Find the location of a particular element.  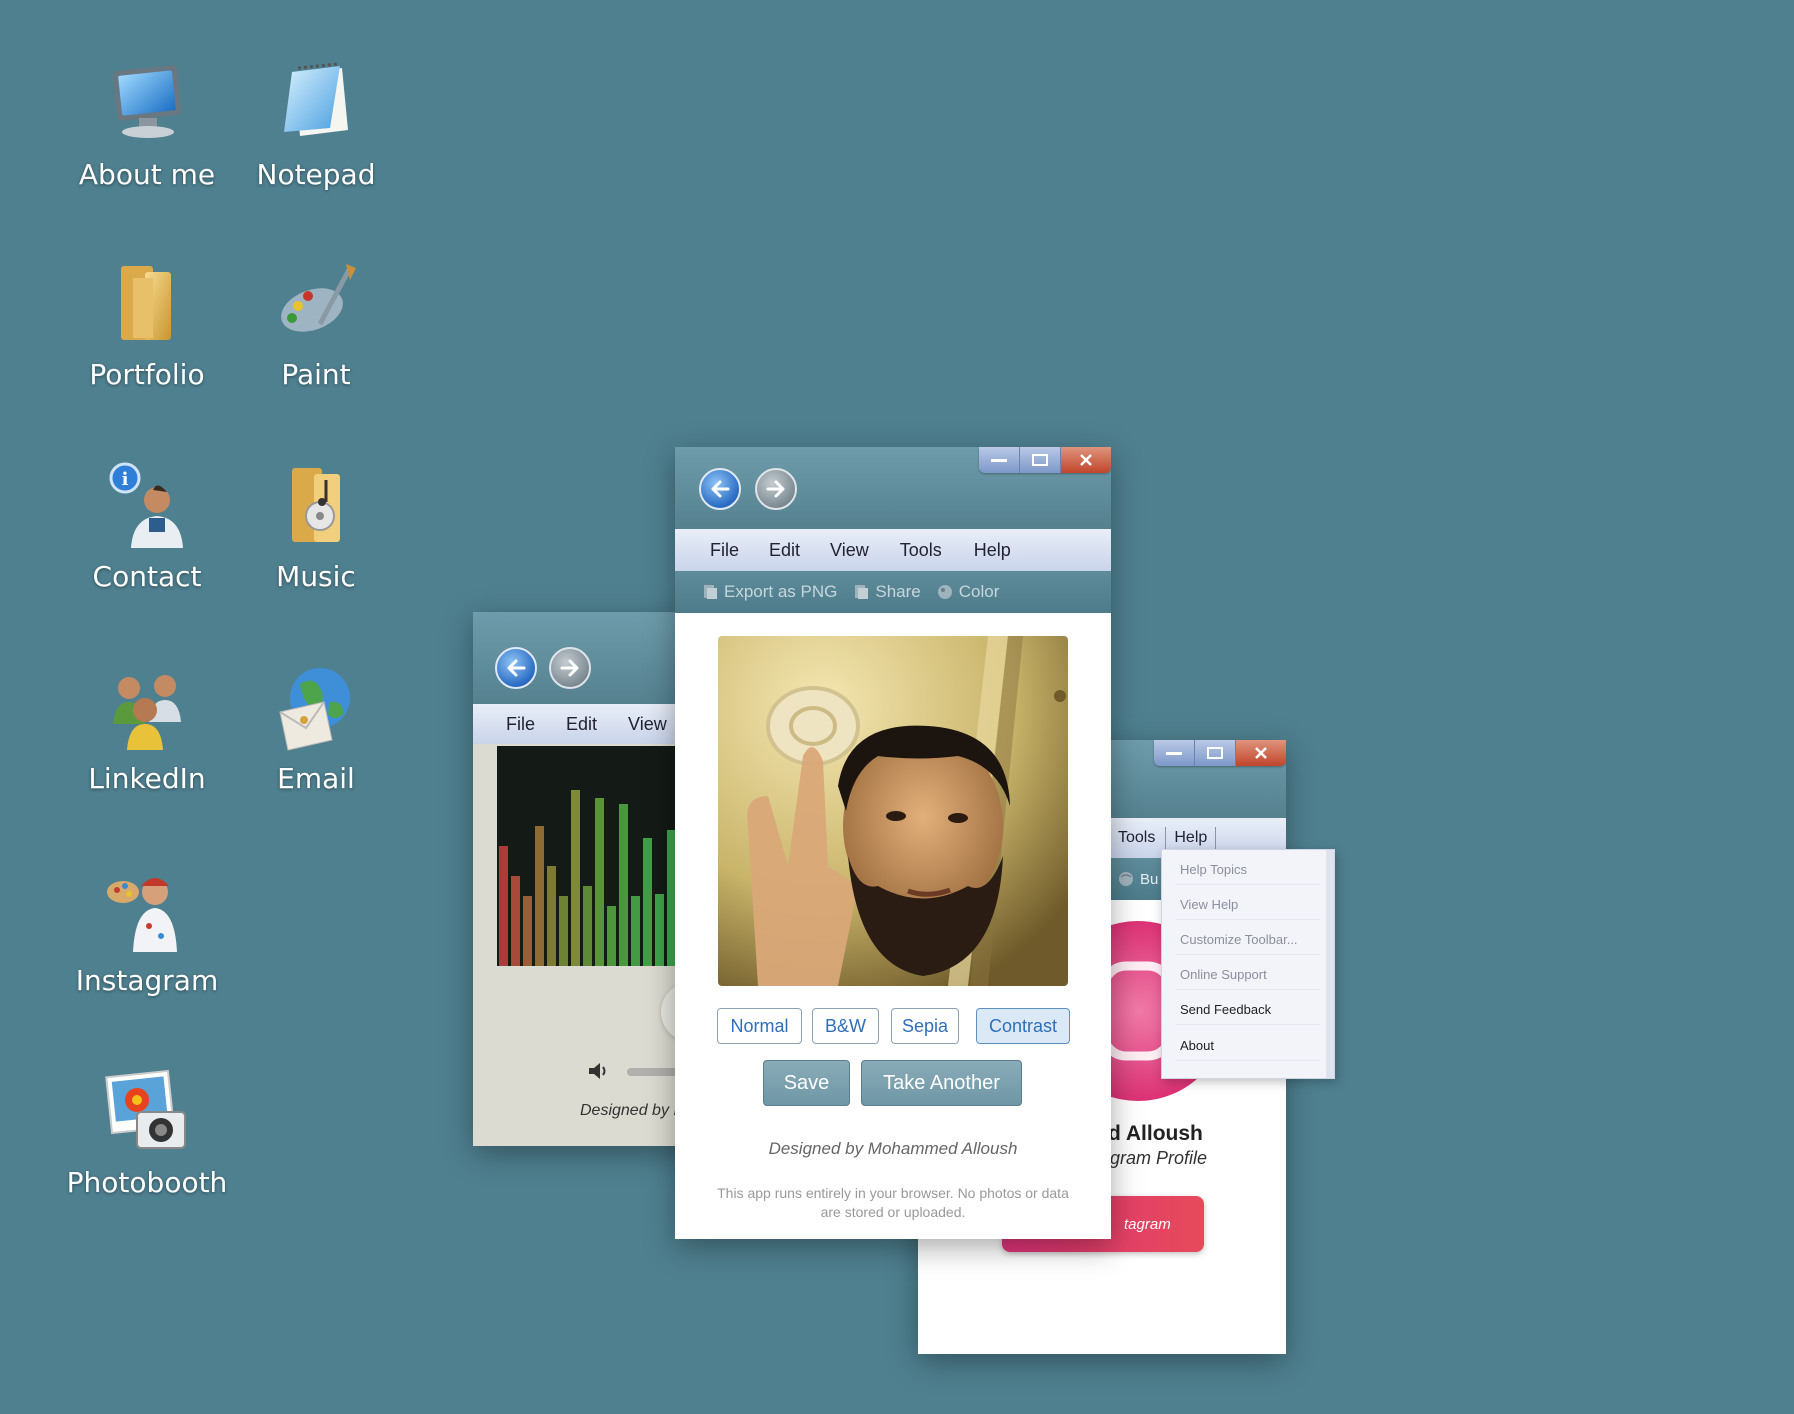

help-menu-scroll-strip is located at coordinates (1330, 964).